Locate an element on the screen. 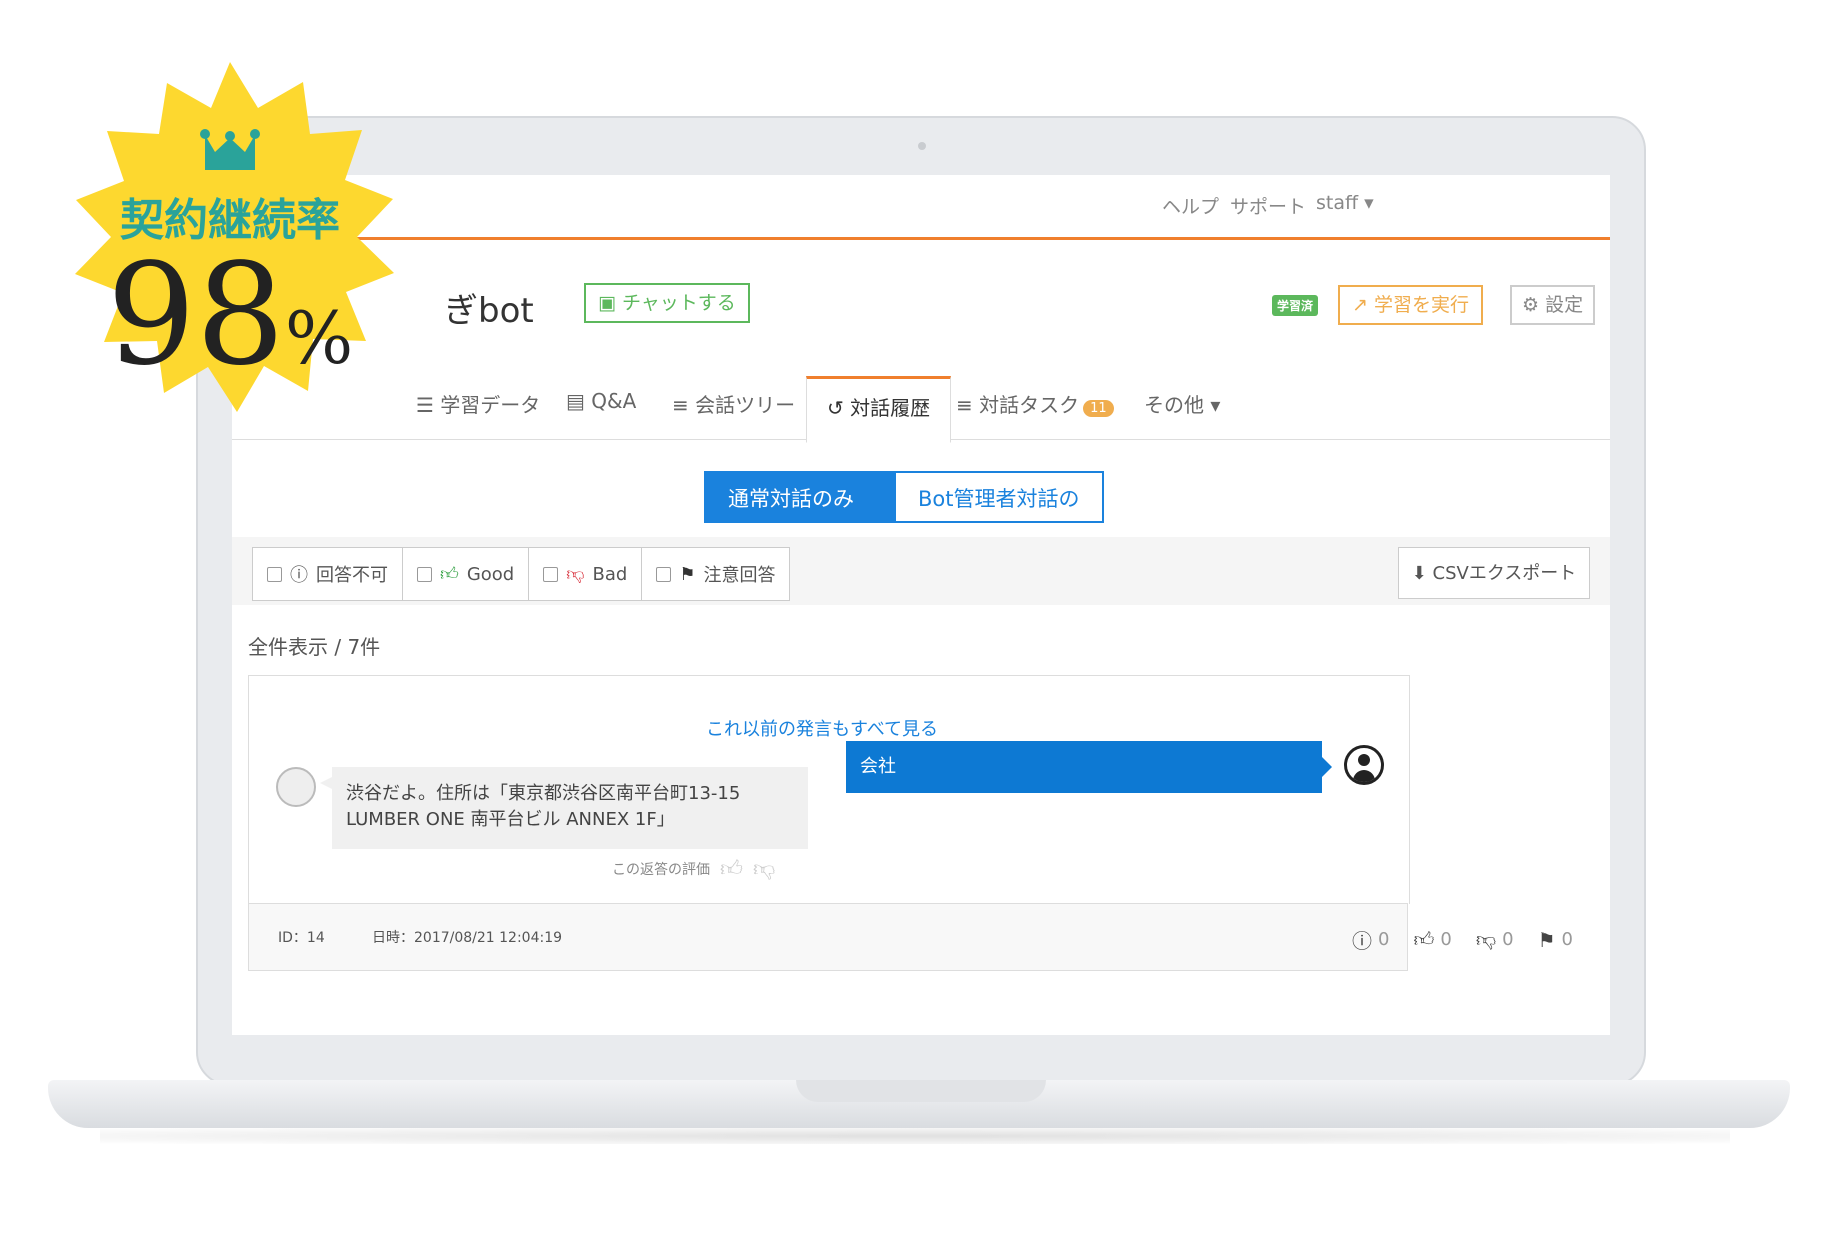 Image resolution: width=1830 pixels, height=1236 pixels. toggle-normal: 通常対話のみ is located at coordinates (799, 497).